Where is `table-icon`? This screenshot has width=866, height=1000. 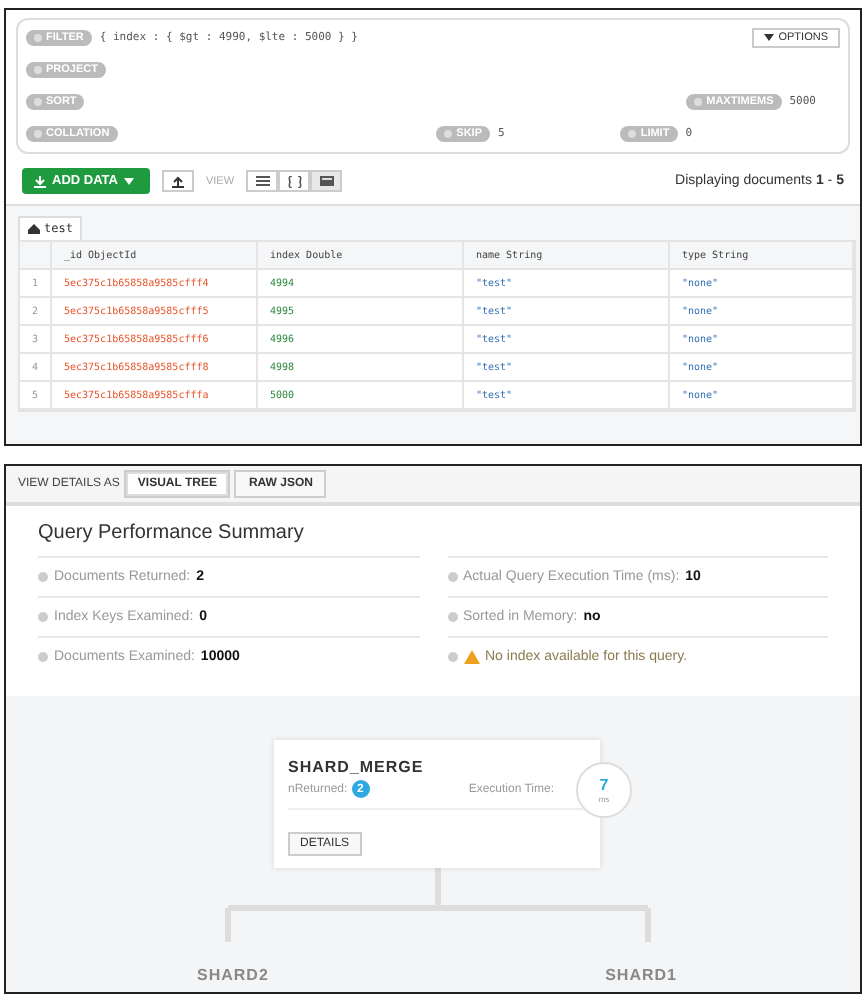 table-icon is located at coordinates (326, 181).